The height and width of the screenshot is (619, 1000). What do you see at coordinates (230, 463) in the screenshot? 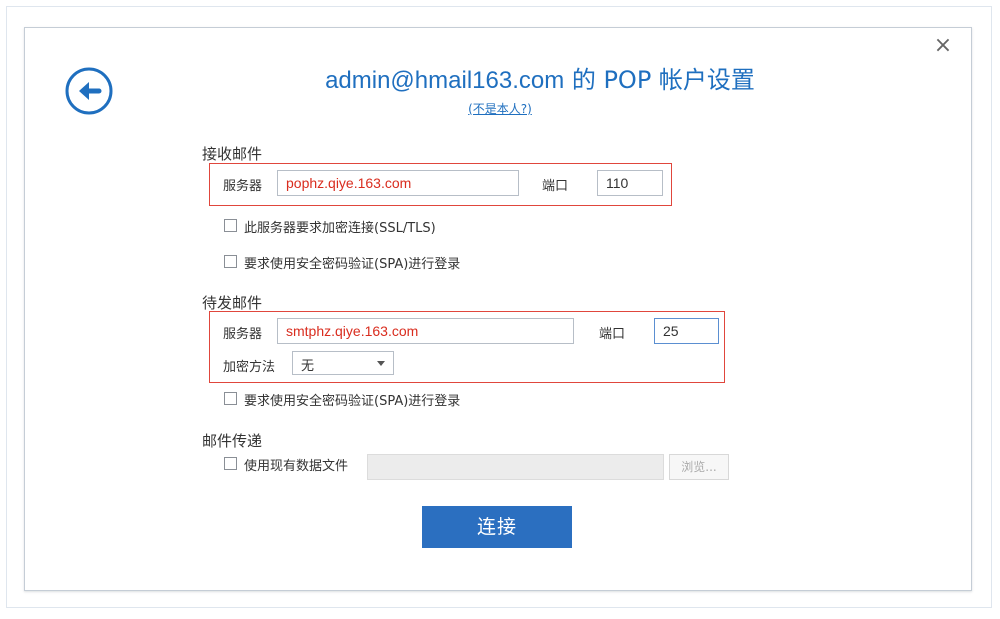
I see `existing-data-file-checkbox` at bounding box center [230, 463].